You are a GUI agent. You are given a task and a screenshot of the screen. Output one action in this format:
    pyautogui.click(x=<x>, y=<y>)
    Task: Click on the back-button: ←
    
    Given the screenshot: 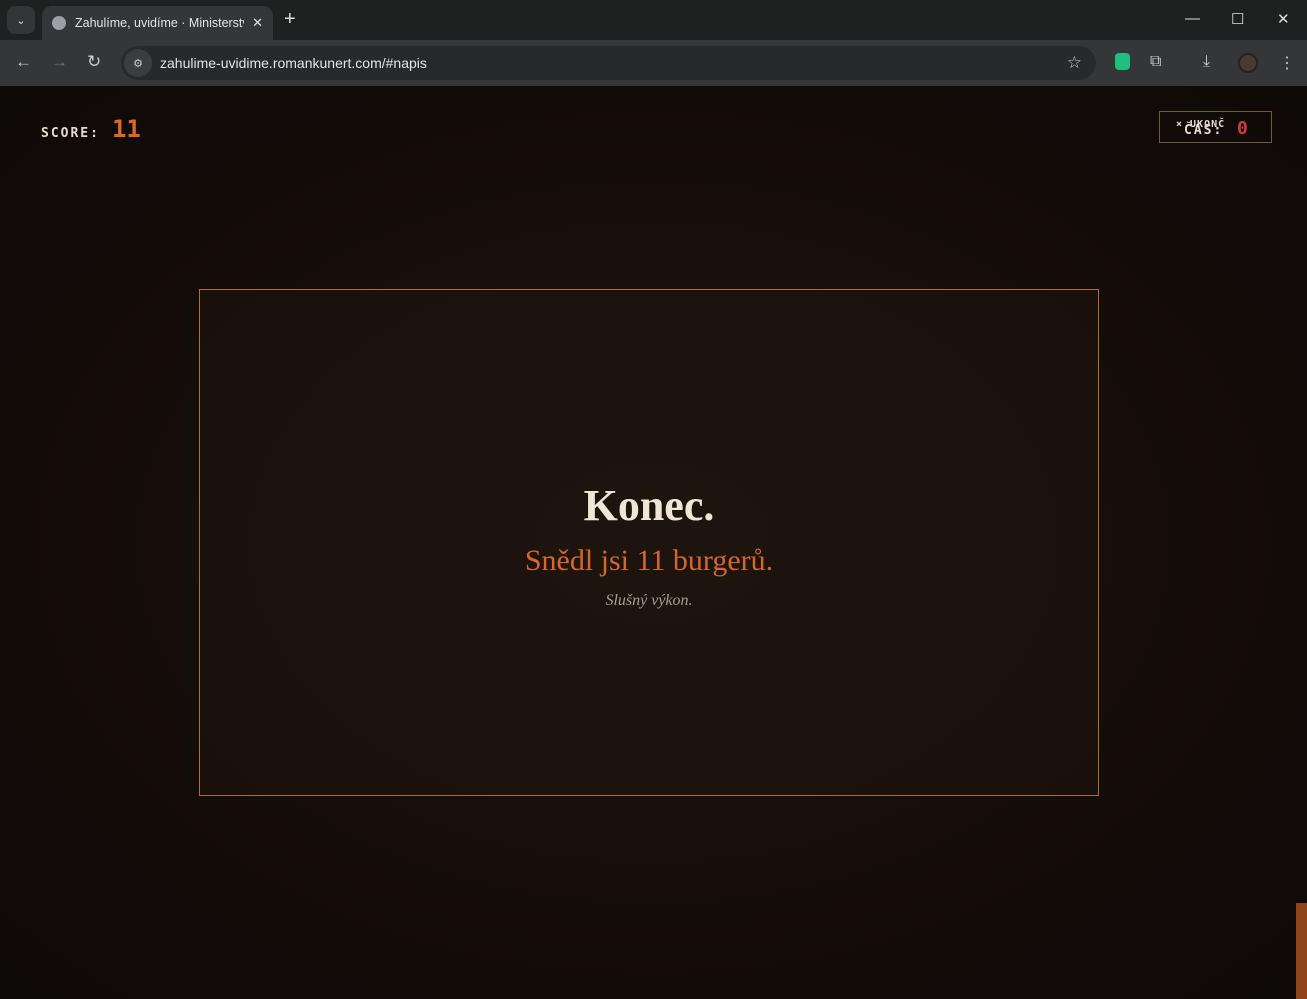 What is the action you would take?
    pyautogui.click(x=23, y=62)
    